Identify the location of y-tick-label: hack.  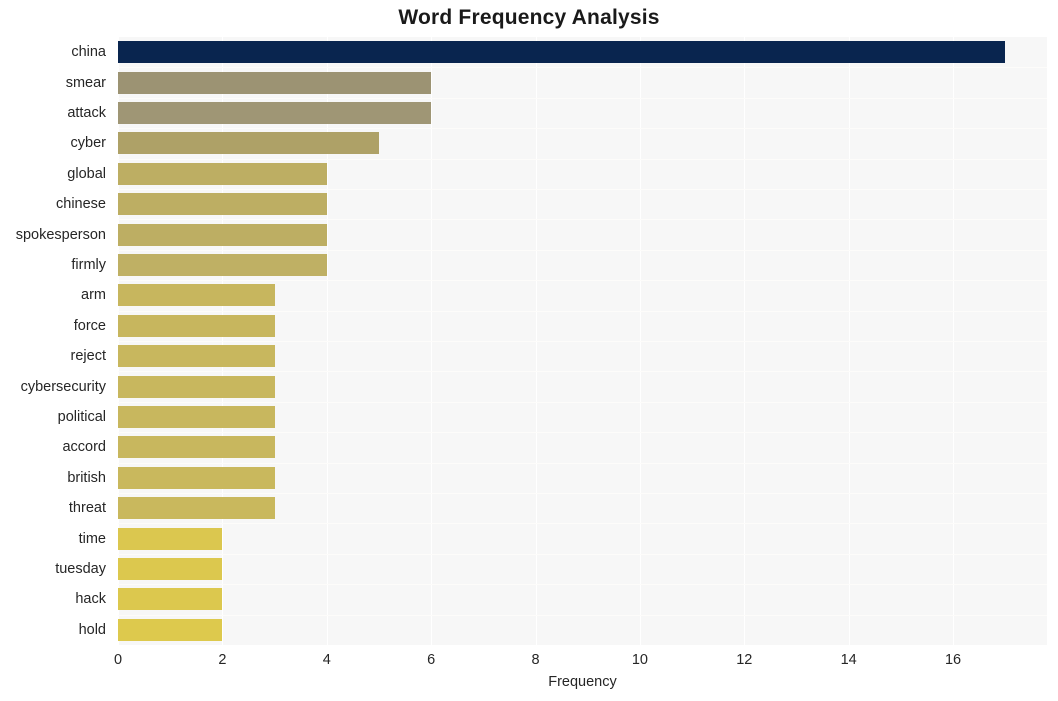
(90, 599).